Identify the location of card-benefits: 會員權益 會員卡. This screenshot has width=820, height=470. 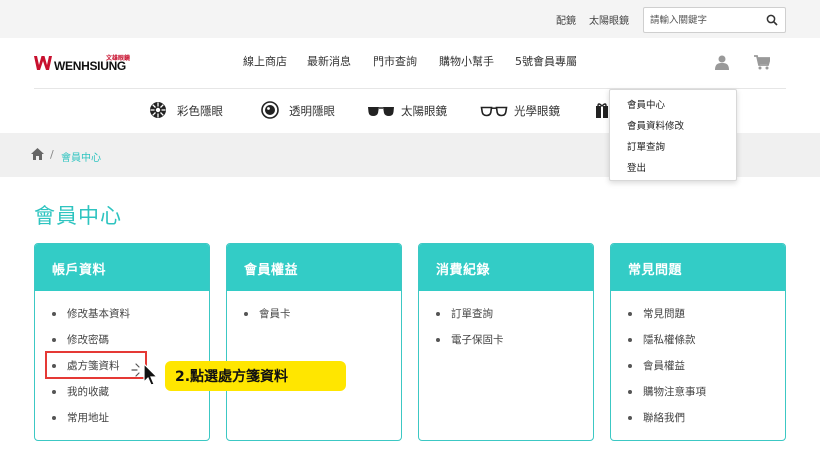
(314, 342).